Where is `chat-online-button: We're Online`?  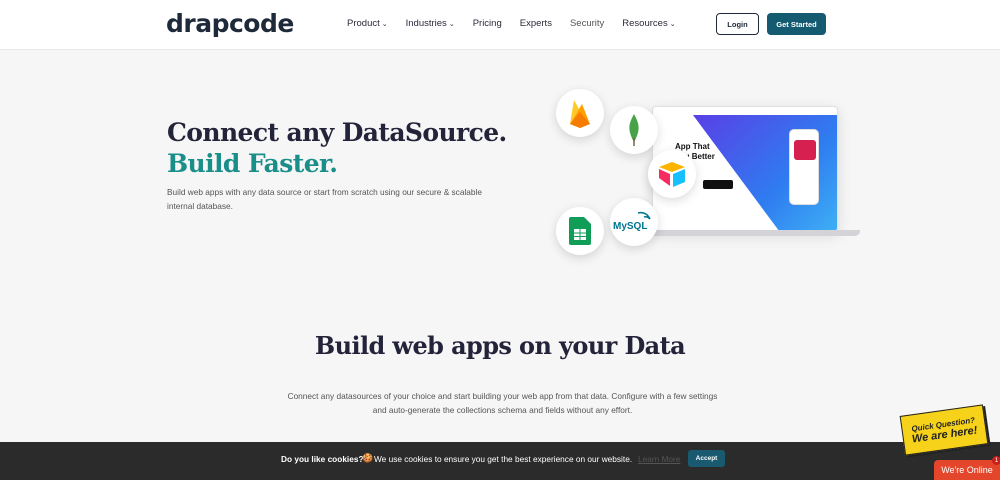 chat-online-button: We're Online is located at coordinates (967, 470).